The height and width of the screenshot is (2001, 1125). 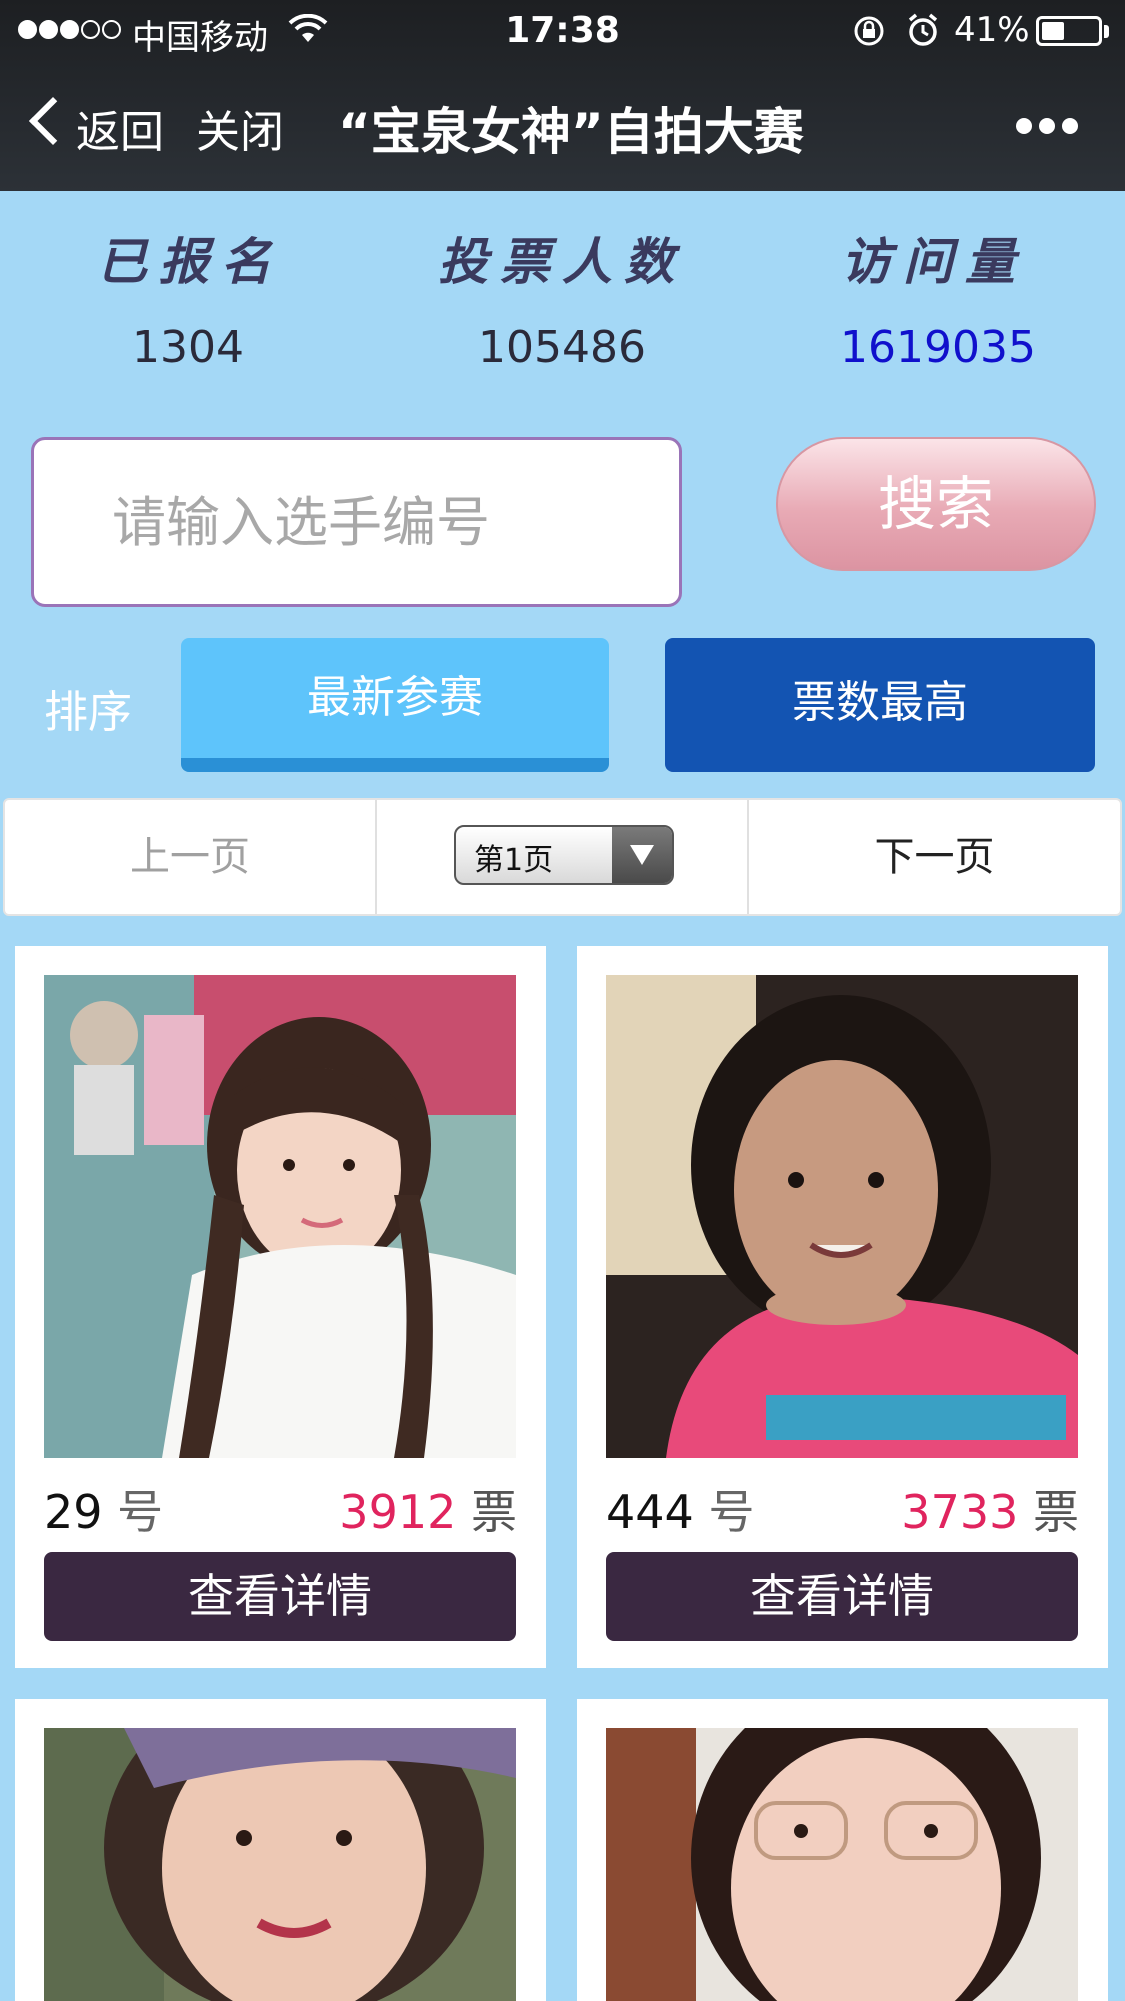 I want to click on nav-bar: 返回 关闭 “宝泉女神”自拍大赛, so click(x=562, y=126).